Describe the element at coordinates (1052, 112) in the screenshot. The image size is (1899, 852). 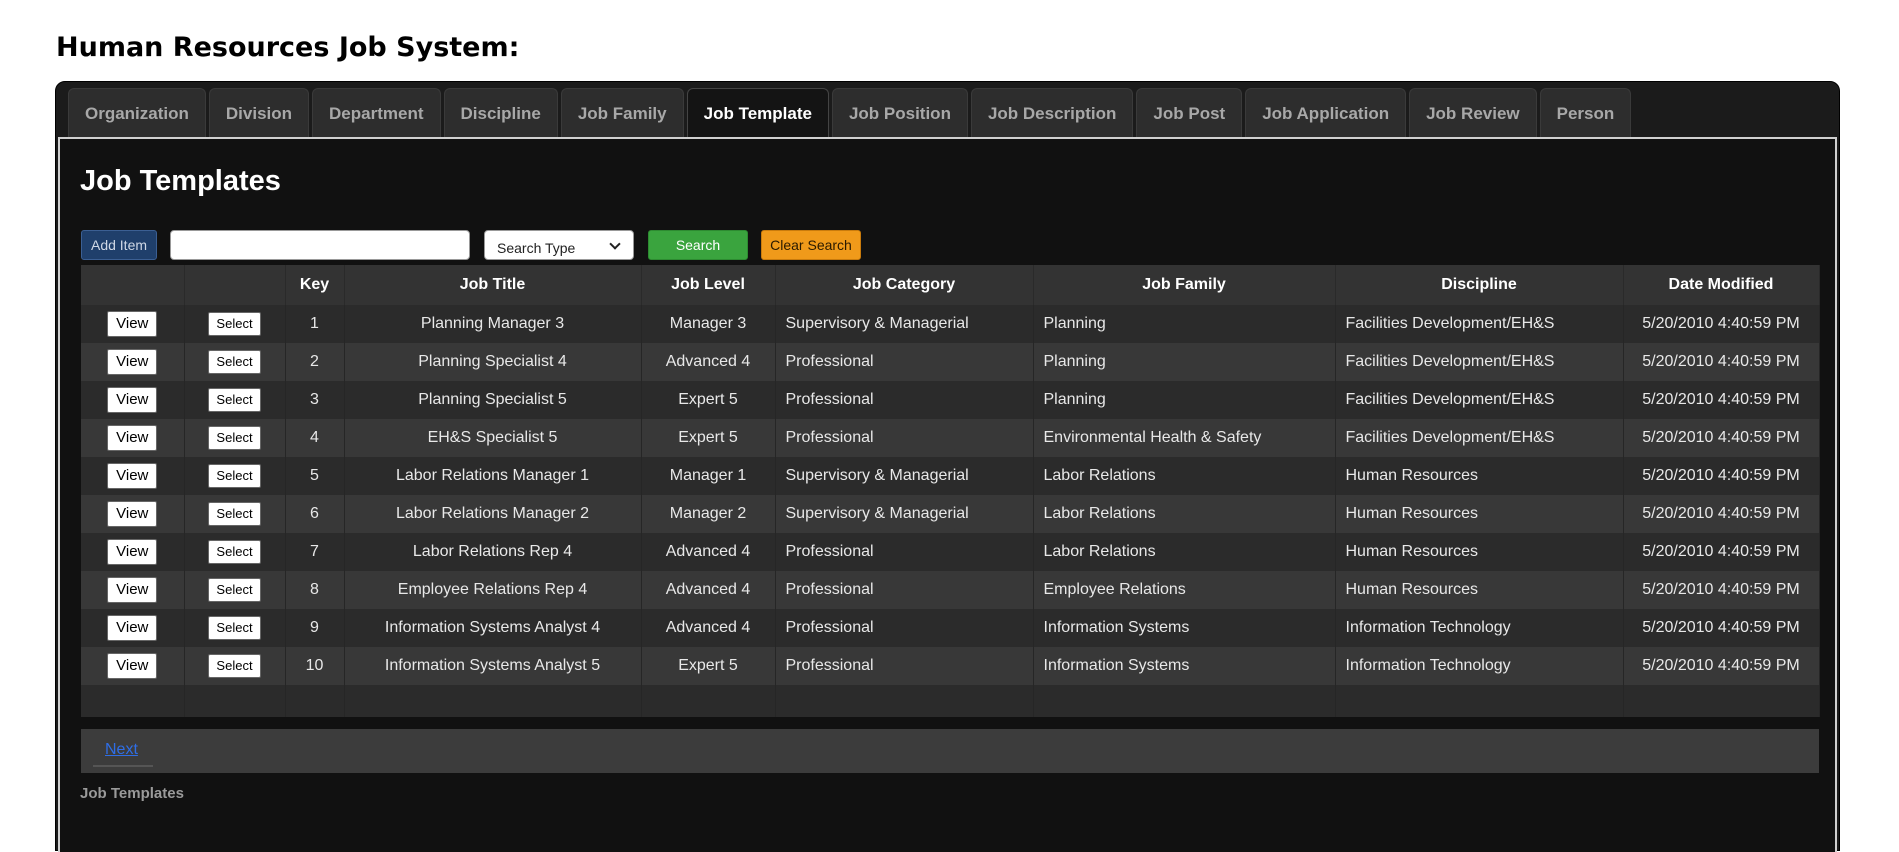
I see `tab-job-description: Job Description` at that location.